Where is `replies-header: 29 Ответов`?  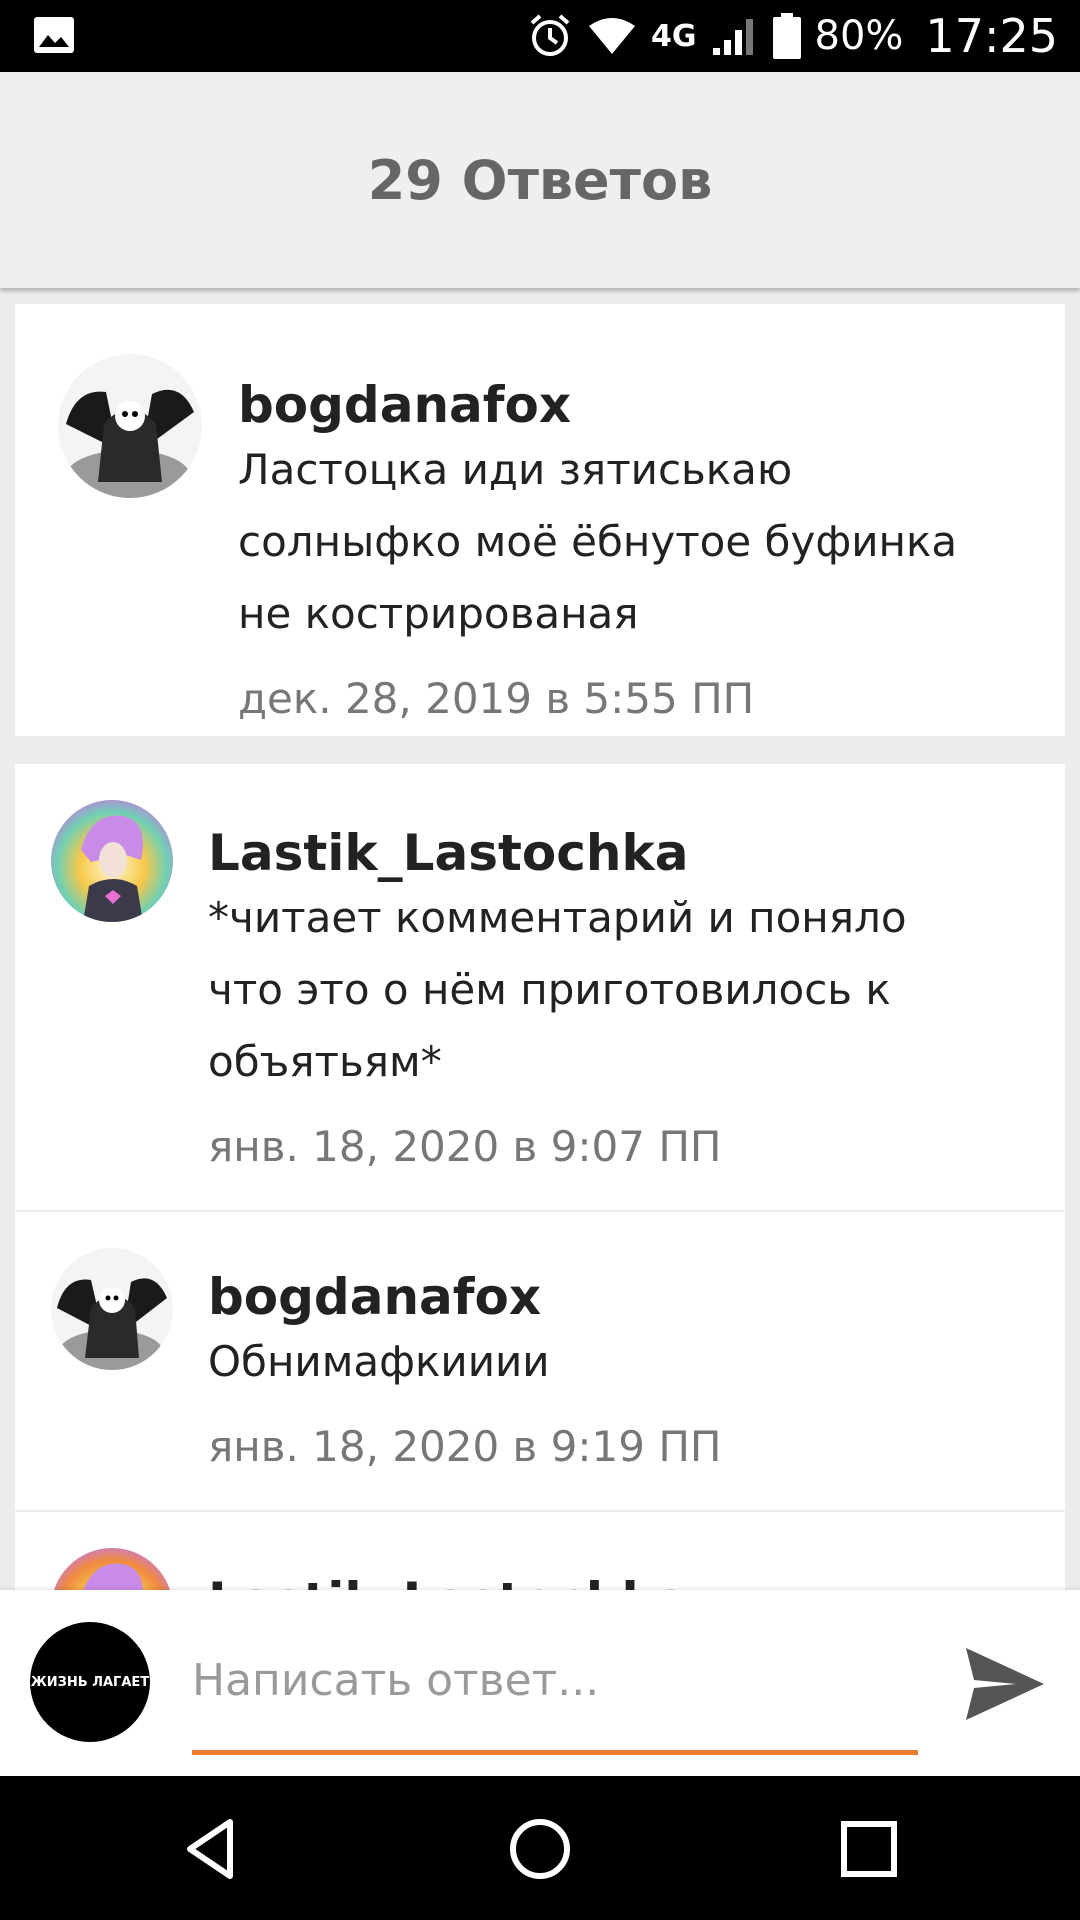 replies-header: 29 Ответов is located at coordinates (540, 180).